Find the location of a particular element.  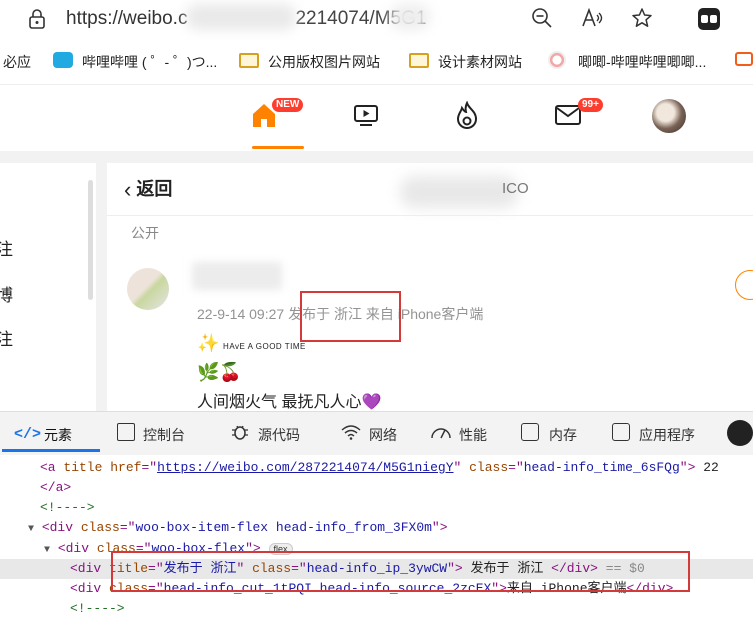

bookmark-design-assets: 设计素材网站 is located at coordinates (480, 62).